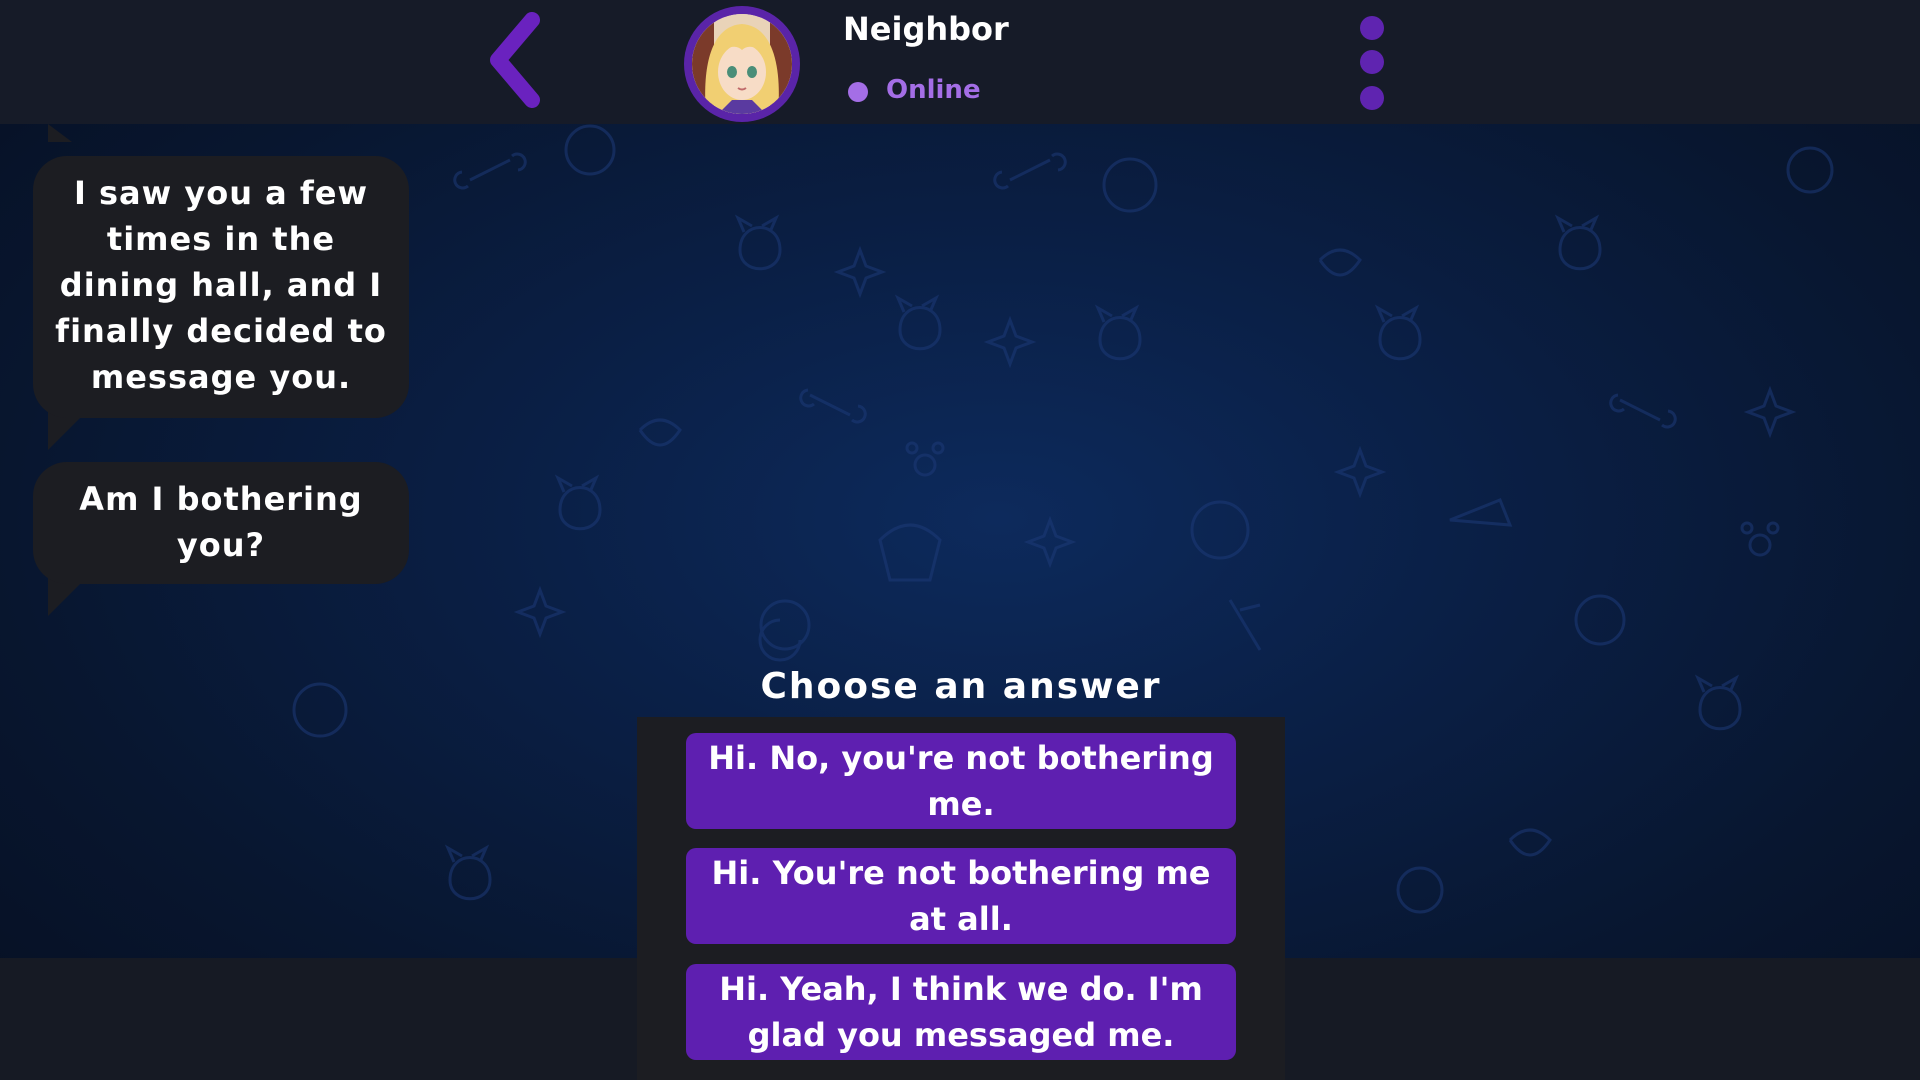 The height and width of the screenshot is (1080, 1920). What do you see at coordinates (933, 90) in the screenshot?
I see `status-text: Online` at bounding box center [933, 90].